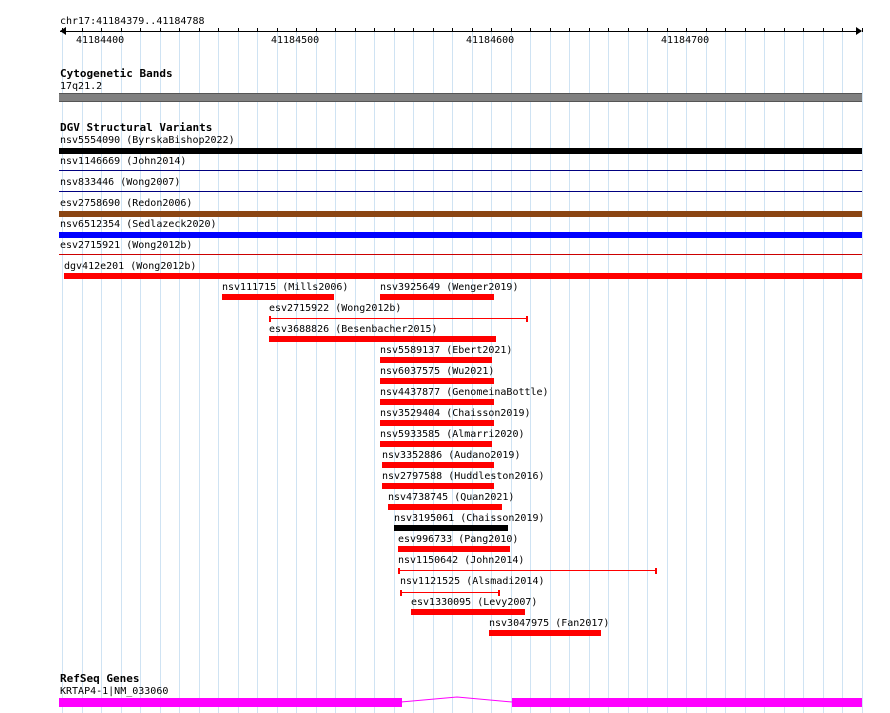  I want to click on refseq-track-title: RefSeq Genes, so click(99, 679).